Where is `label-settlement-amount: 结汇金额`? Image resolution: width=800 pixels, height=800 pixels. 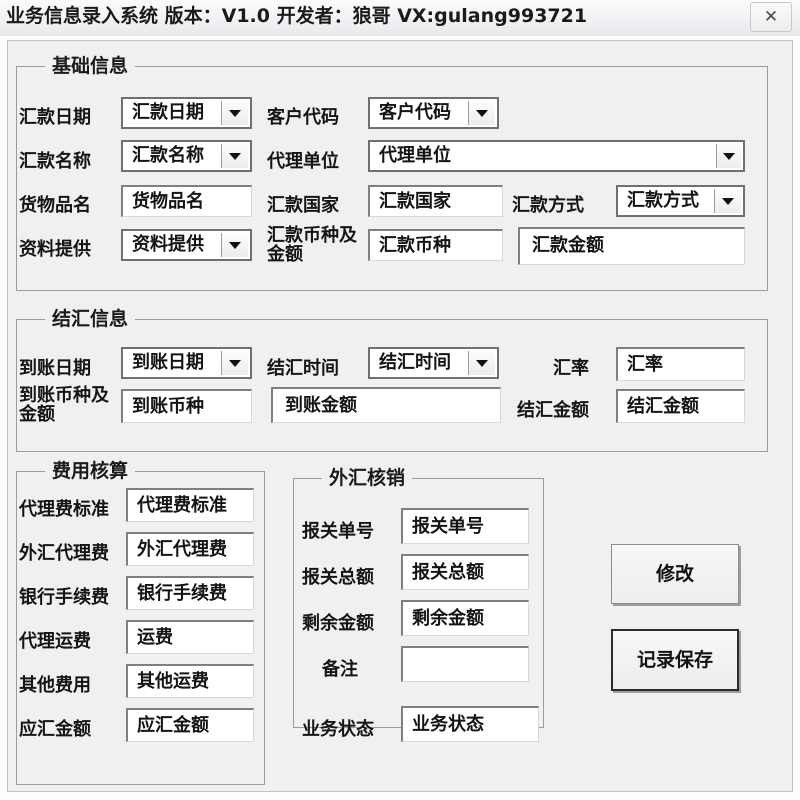 label-settlement-amount: 结汇金额 is located at coordinates (553, 410).